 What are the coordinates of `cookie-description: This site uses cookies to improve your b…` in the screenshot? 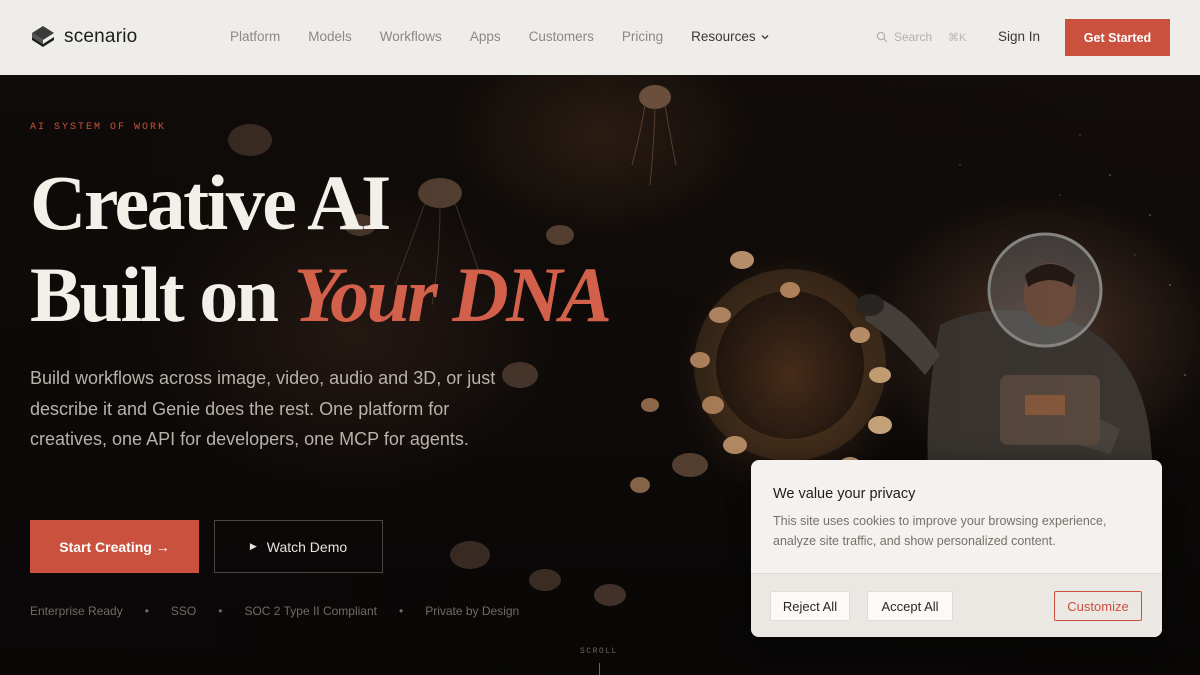 It's located at (940, 531).